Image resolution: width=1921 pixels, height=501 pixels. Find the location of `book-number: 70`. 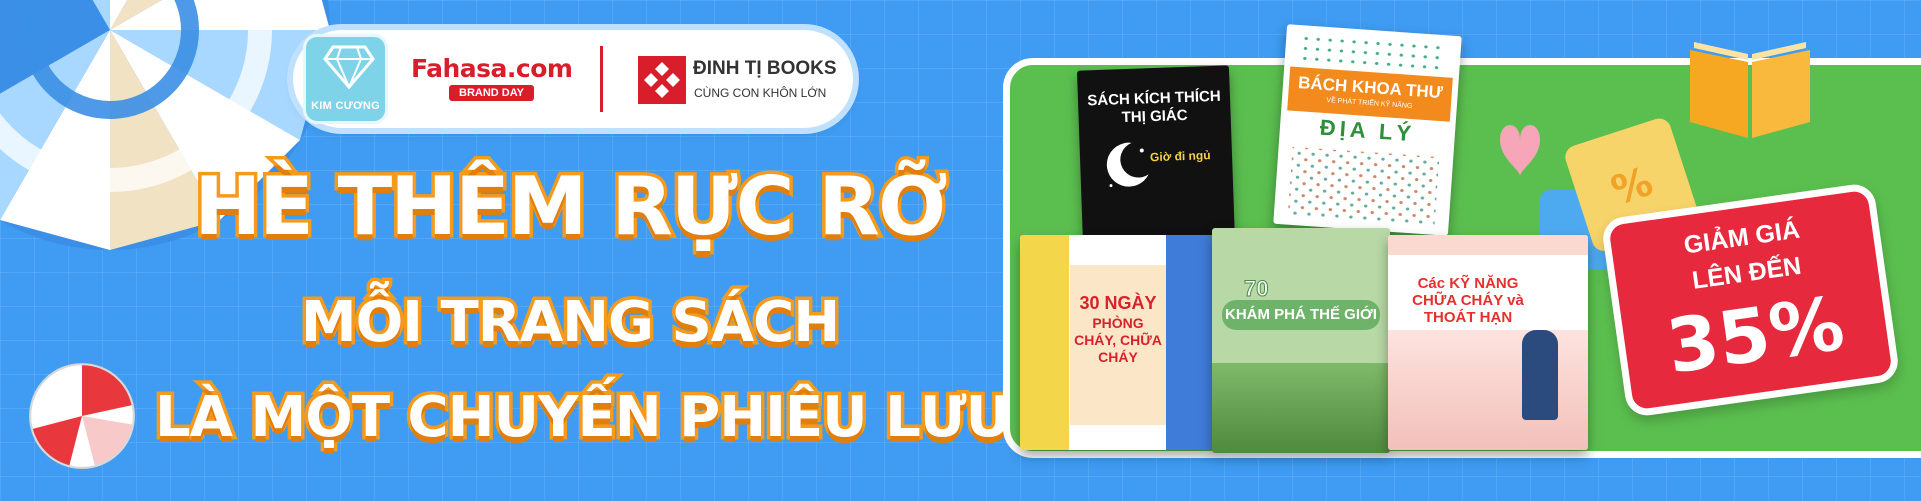

book-number: 70 is located at coordinates (1256, 289).